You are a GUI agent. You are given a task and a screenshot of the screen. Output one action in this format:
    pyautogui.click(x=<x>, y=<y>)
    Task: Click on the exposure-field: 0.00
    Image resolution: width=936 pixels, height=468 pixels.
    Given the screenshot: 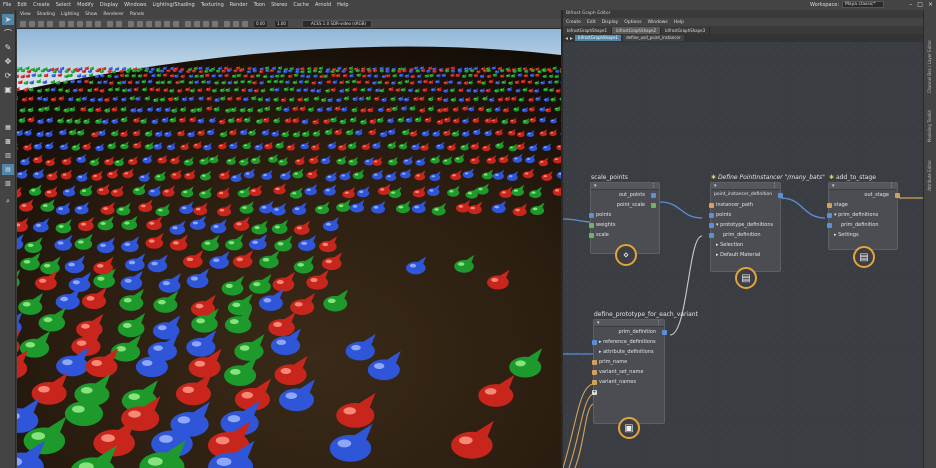 What is the action you would take?
    pyautogui.click(x=260, y=24)
    